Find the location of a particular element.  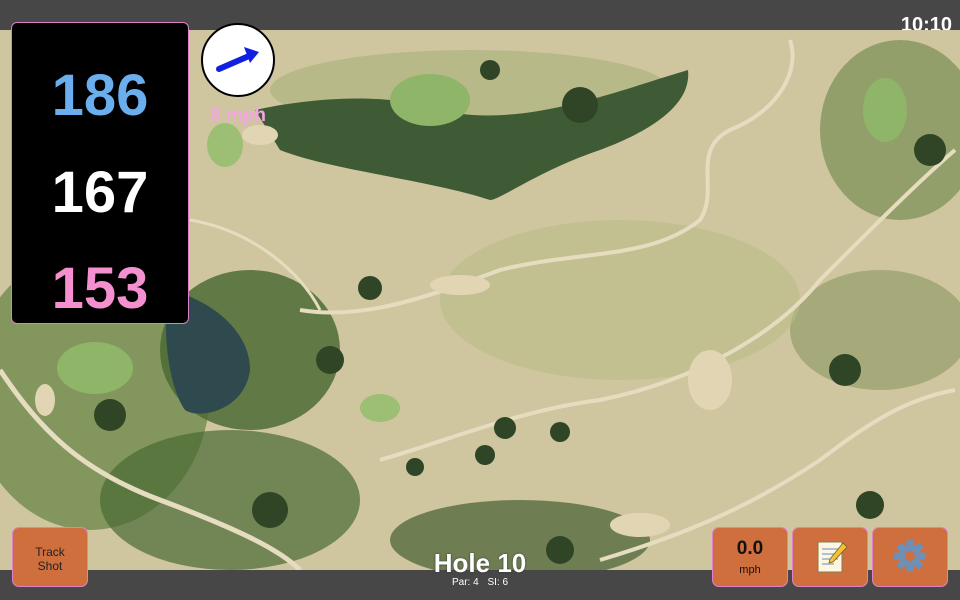

track-shot-button: Track Shot is located at coordinates (50, 557).